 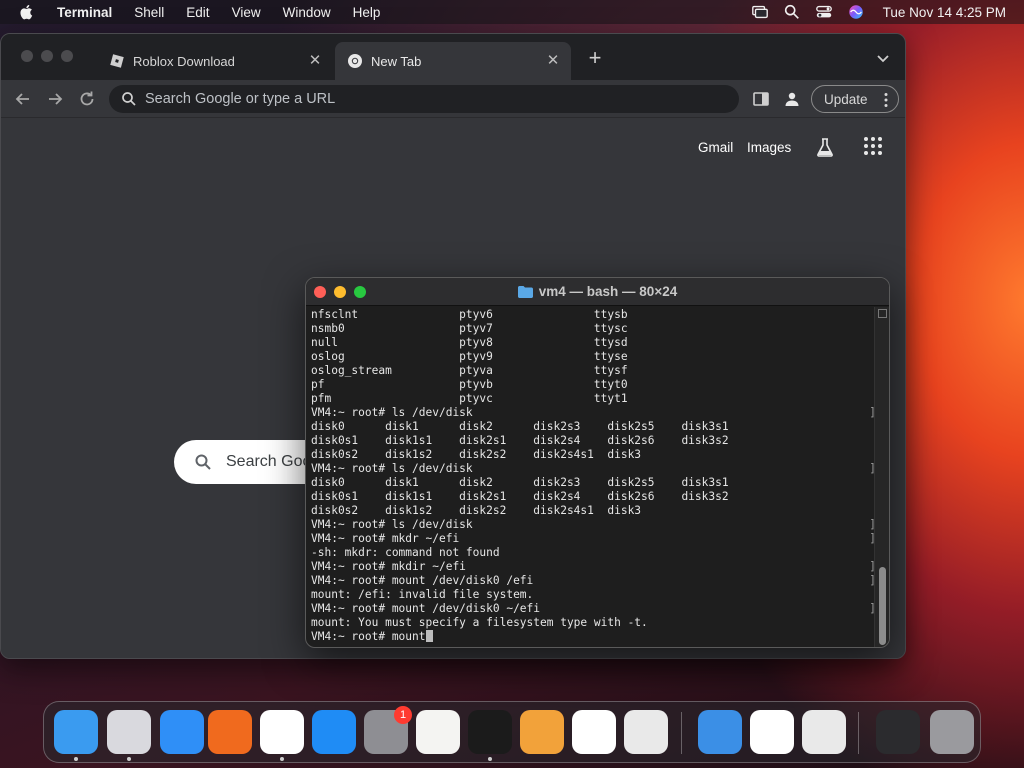 What do you see at coordinates (846, 99) in the screenshot?
I see `update-label: Update` at bounding box center [846, 99].